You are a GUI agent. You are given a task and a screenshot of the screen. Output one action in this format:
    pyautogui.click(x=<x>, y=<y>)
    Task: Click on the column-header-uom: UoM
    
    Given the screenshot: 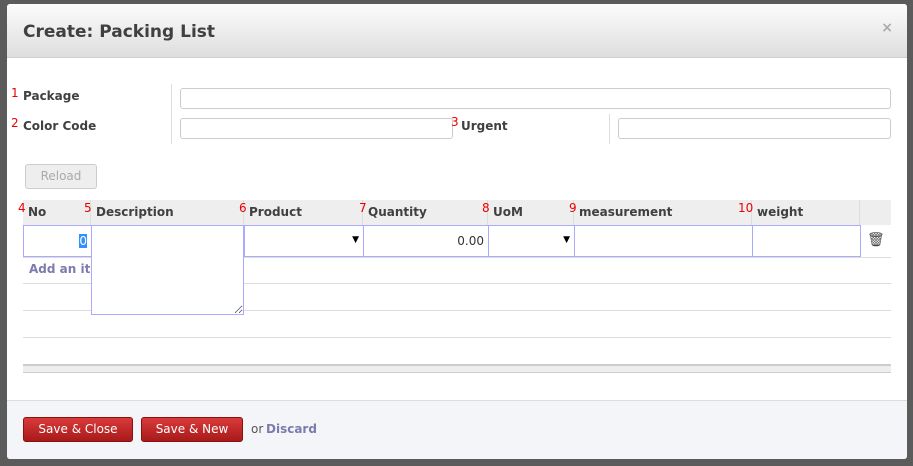 What is the action you would take?
    pyautogui.click(x=531, y=212)
    